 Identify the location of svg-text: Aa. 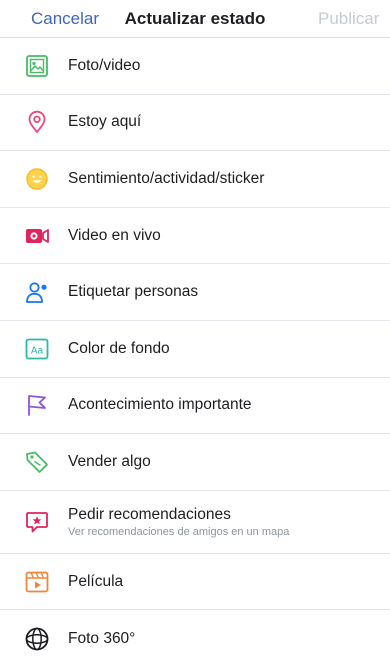
(37, 350).